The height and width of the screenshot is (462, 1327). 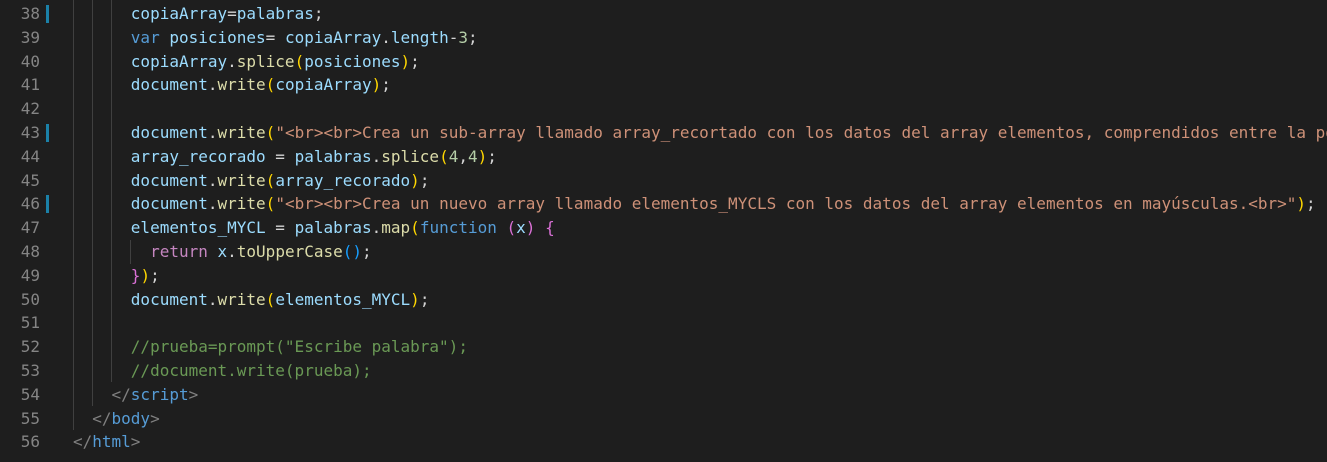 I want to click on line-number: 50, so click(x=30, y=299).